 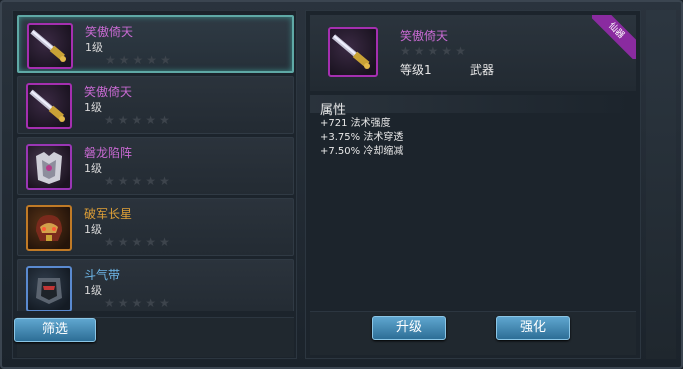 I want to click on item-name: 磐龙陷阵, so click(x=108, y=153).